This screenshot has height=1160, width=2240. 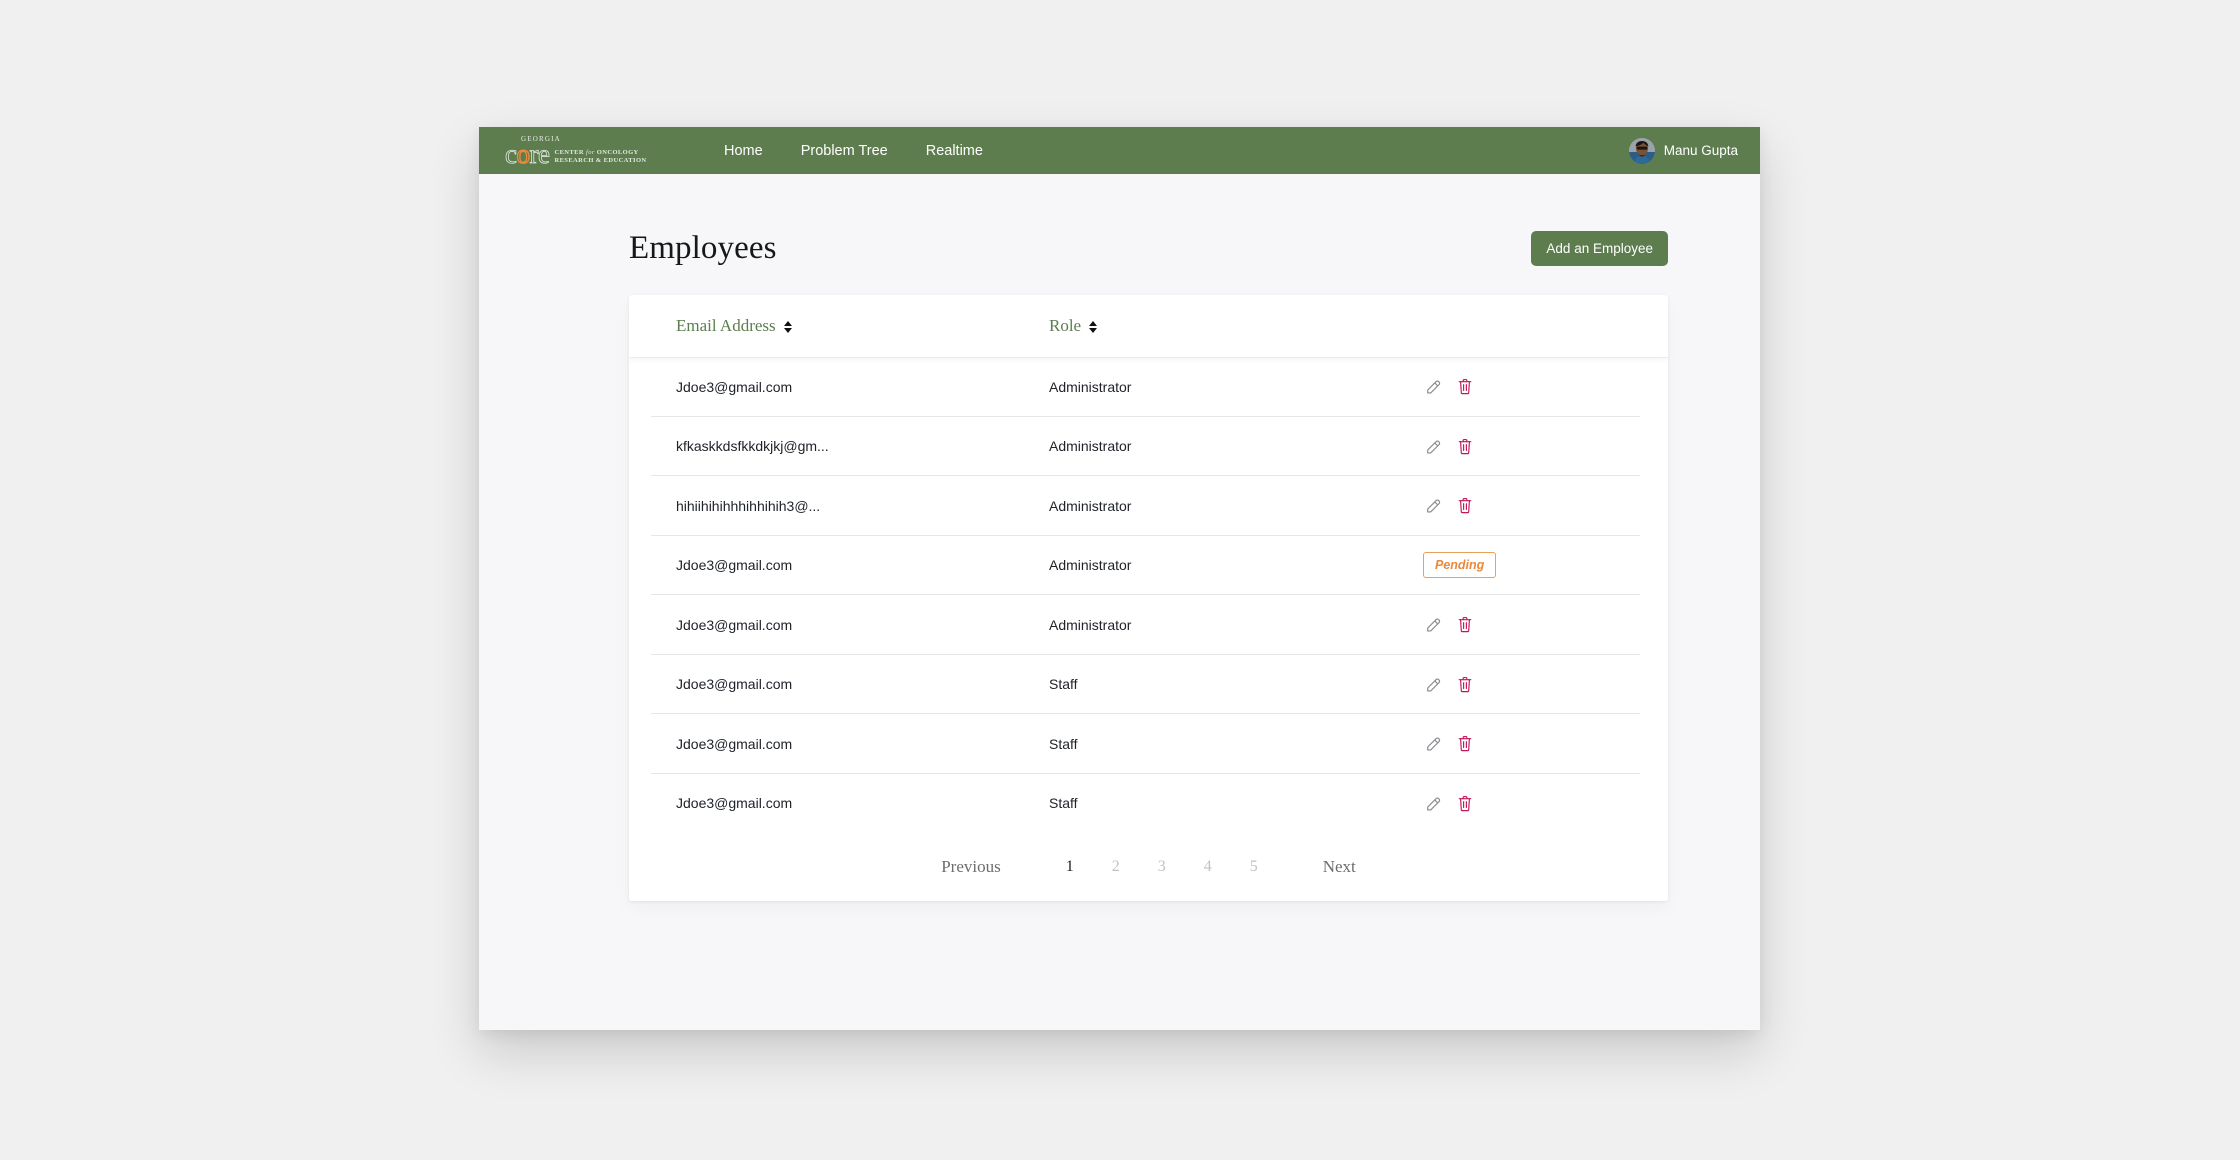 I want to click on table-row: kfkaskkdsfkkdkjkj@gm... Administrator, so click(x=1134, y=447).